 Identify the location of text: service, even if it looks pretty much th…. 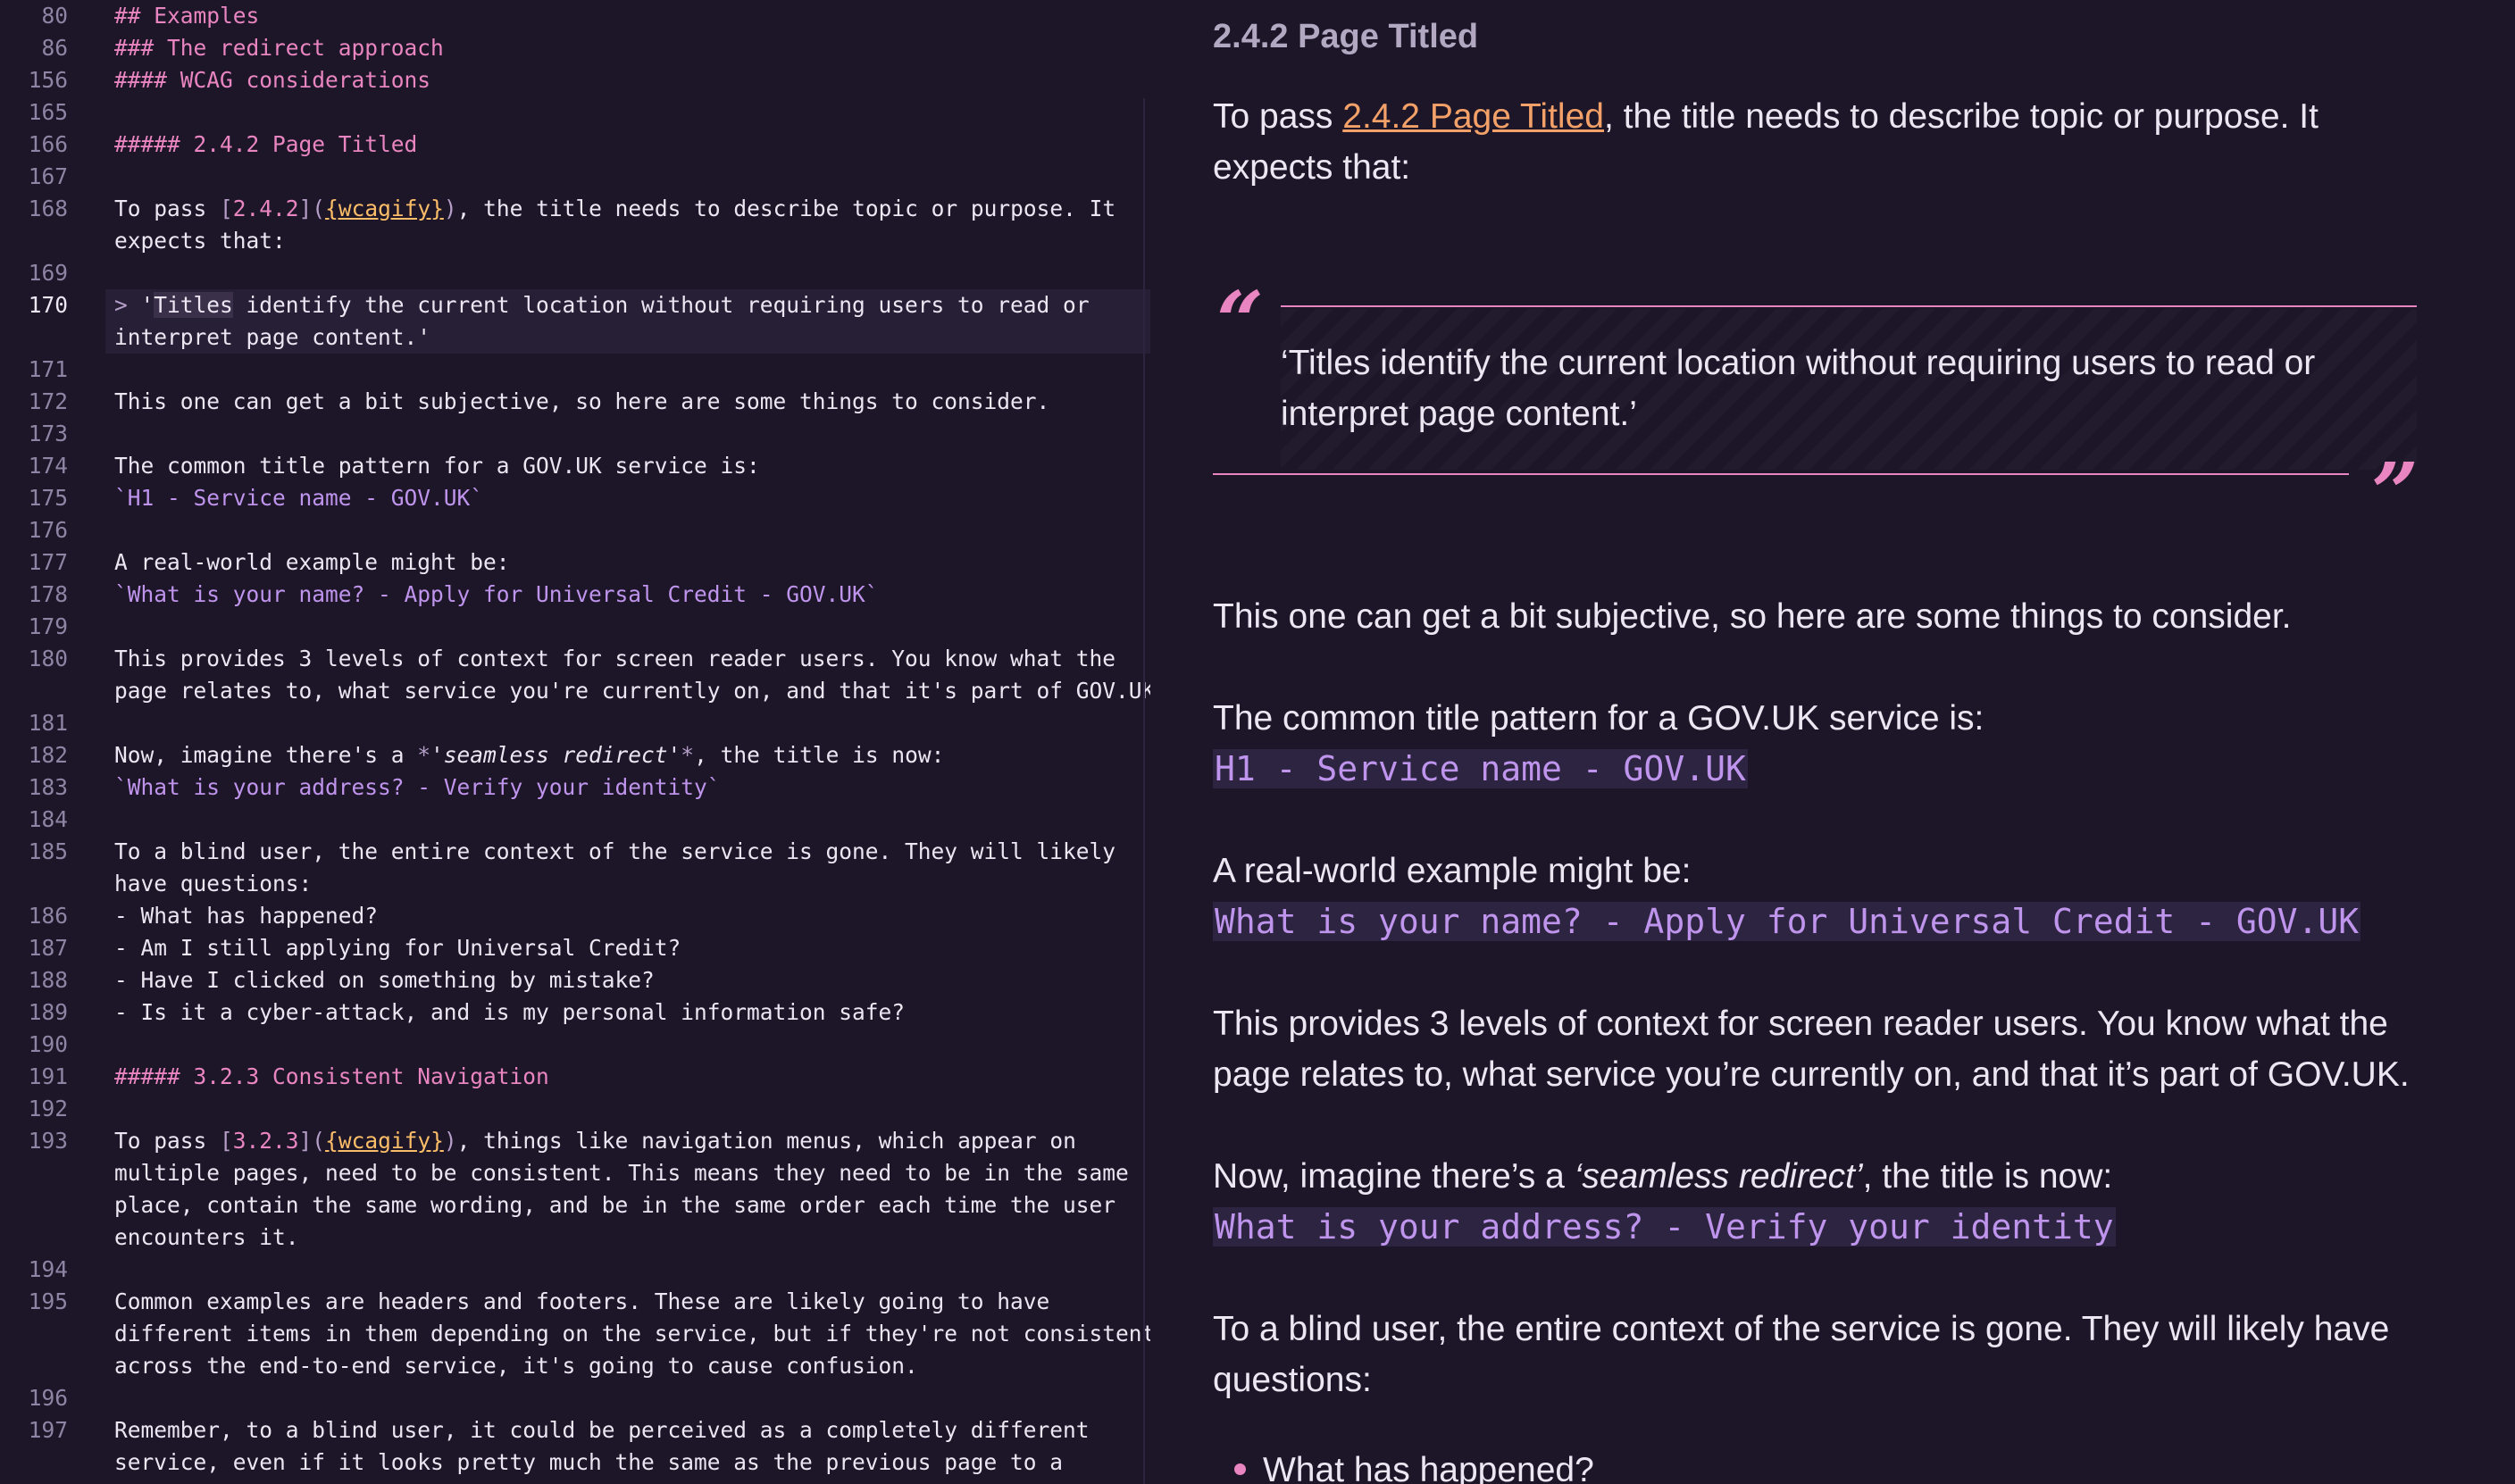
(589, 1462).